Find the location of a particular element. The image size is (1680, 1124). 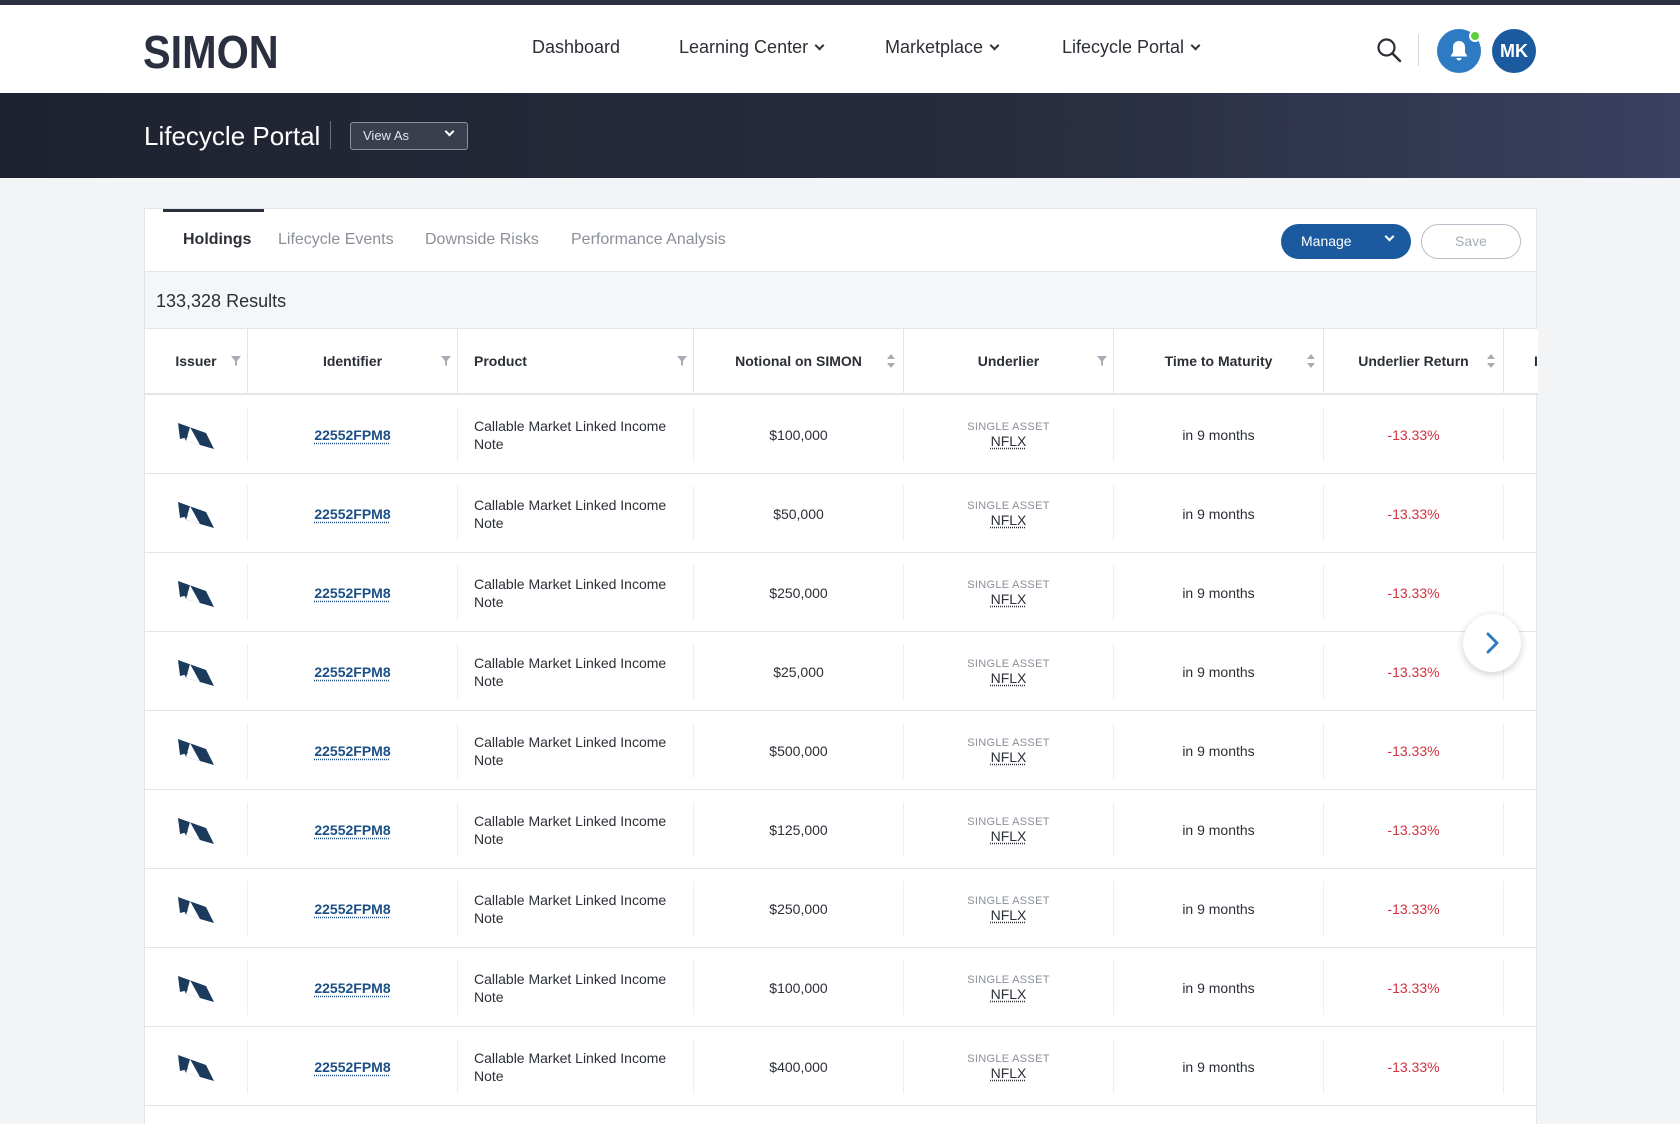

nav-lifecycle-portal: Lifecycle Portal is located at coordinates (1131, 47).